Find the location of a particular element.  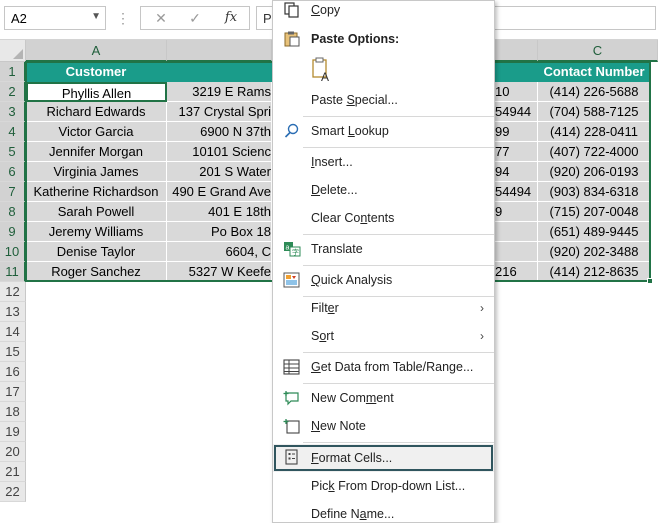

row-header: 11 is located at coordinates (13, 272).